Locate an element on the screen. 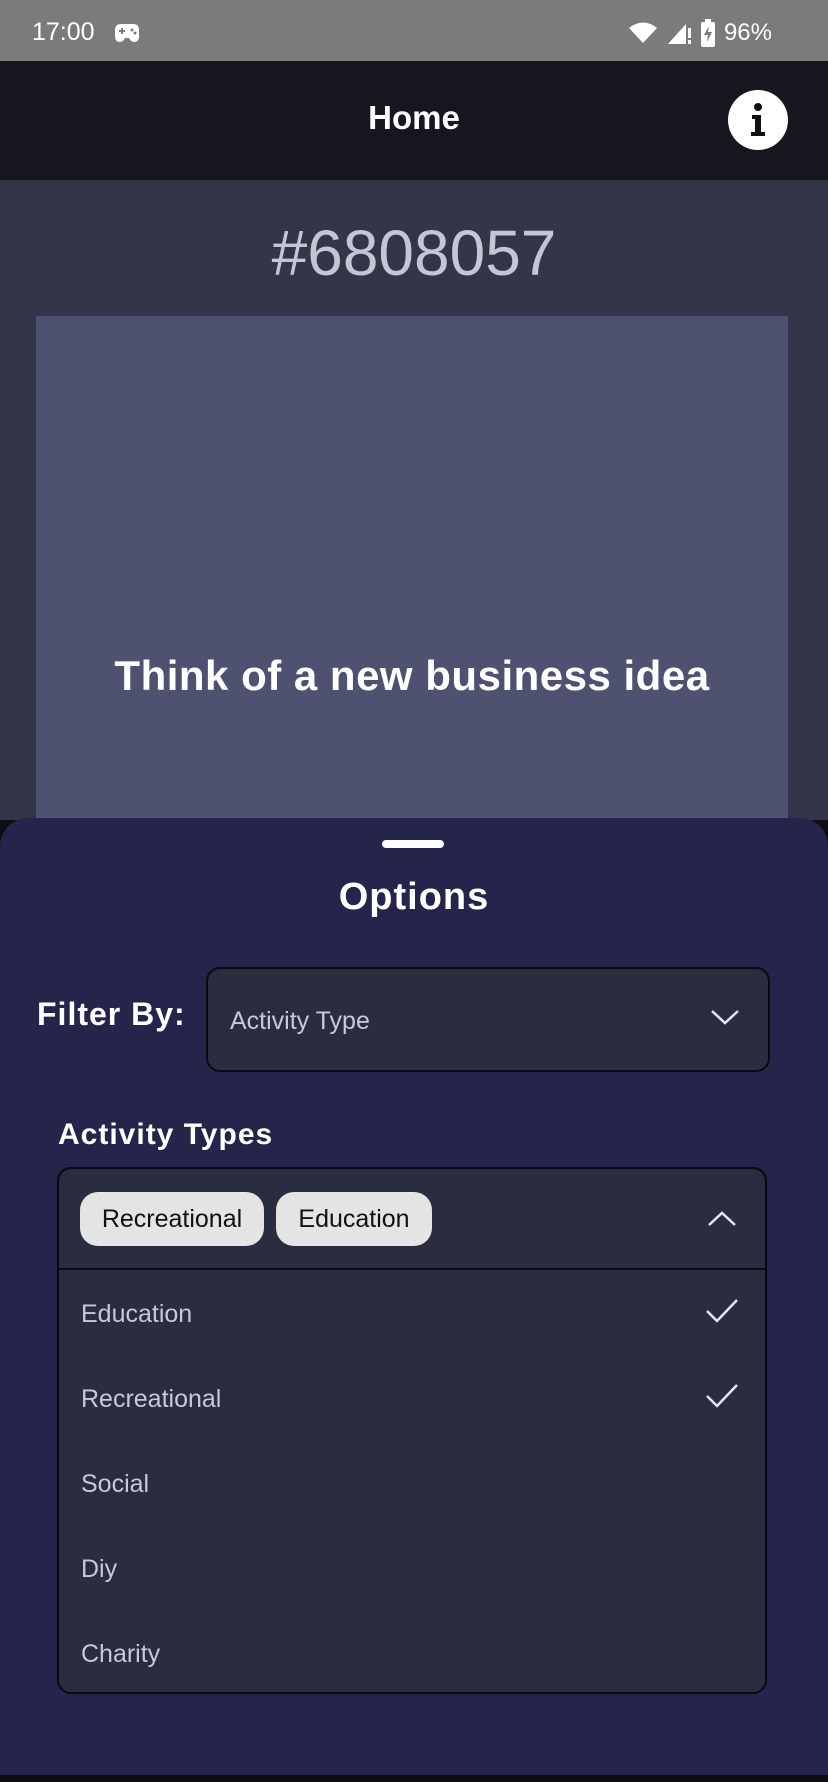 This screenshot has width=828, height=1782. battery-charging-icon is located at coordinates (707, 33).